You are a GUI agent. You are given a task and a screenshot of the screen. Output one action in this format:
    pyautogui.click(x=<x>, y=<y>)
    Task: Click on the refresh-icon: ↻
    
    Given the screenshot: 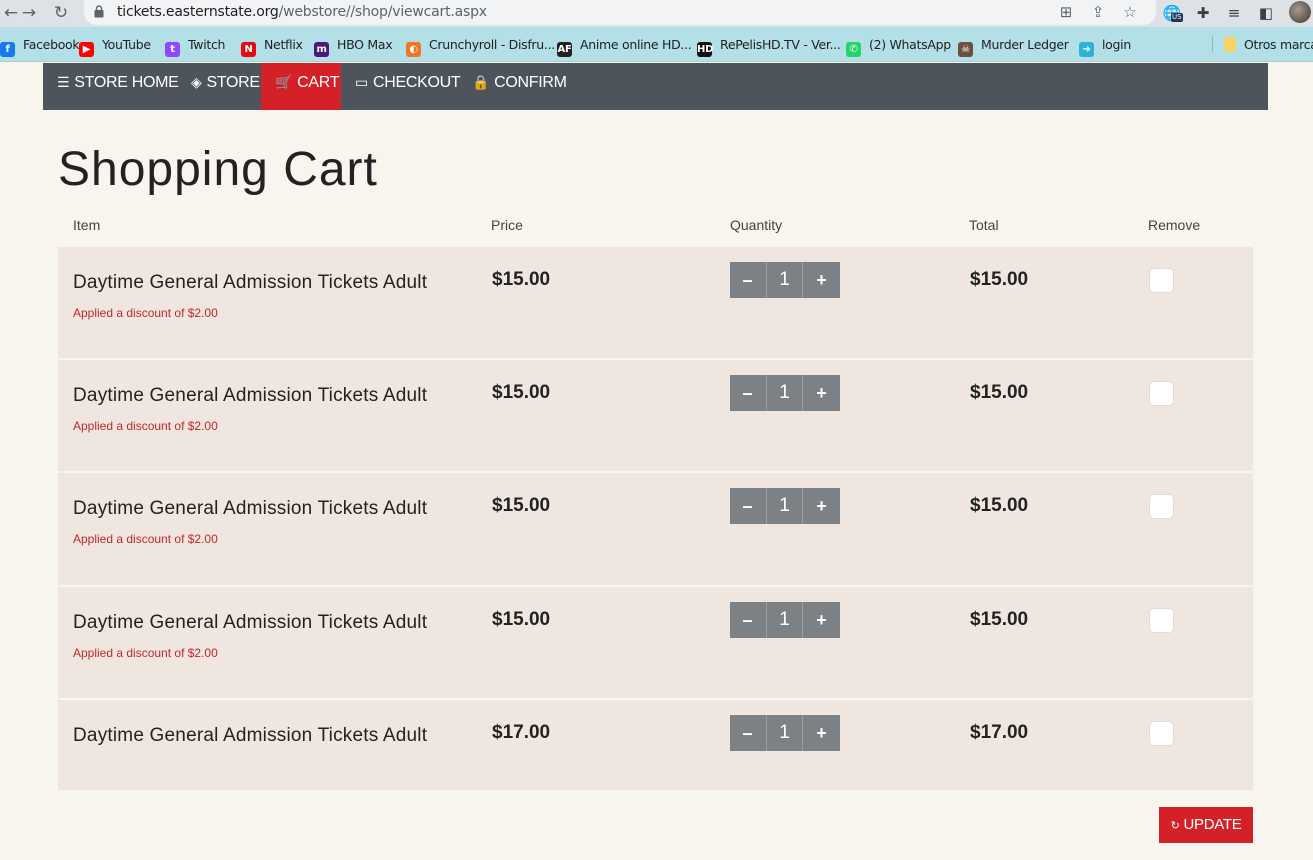 What is the action you would take?
    pyautogui.click(x=1175, y=825)
    